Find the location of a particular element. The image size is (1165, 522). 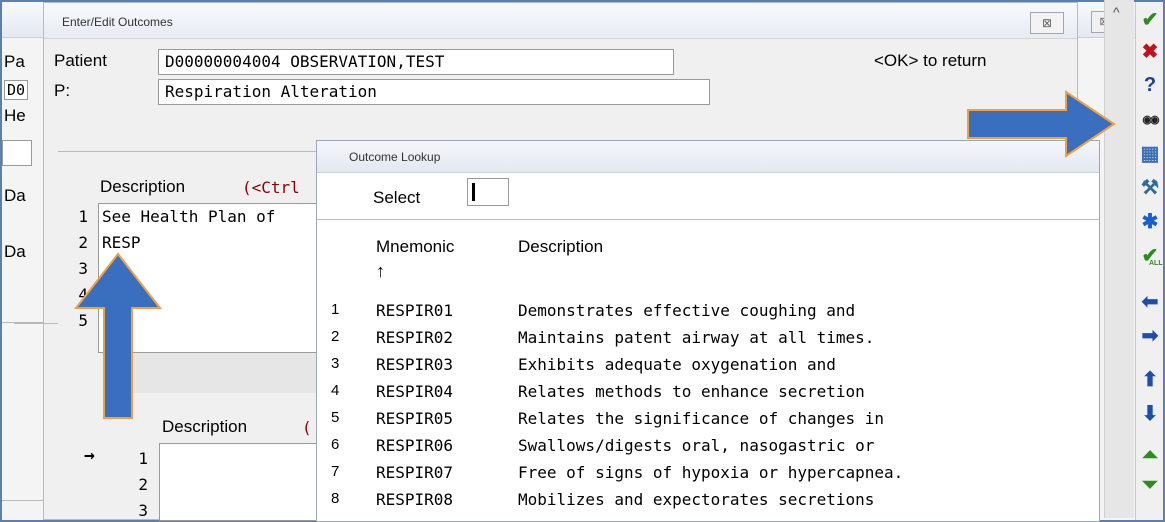

description2-row-number: 2 is located at coordinates (143, 484).